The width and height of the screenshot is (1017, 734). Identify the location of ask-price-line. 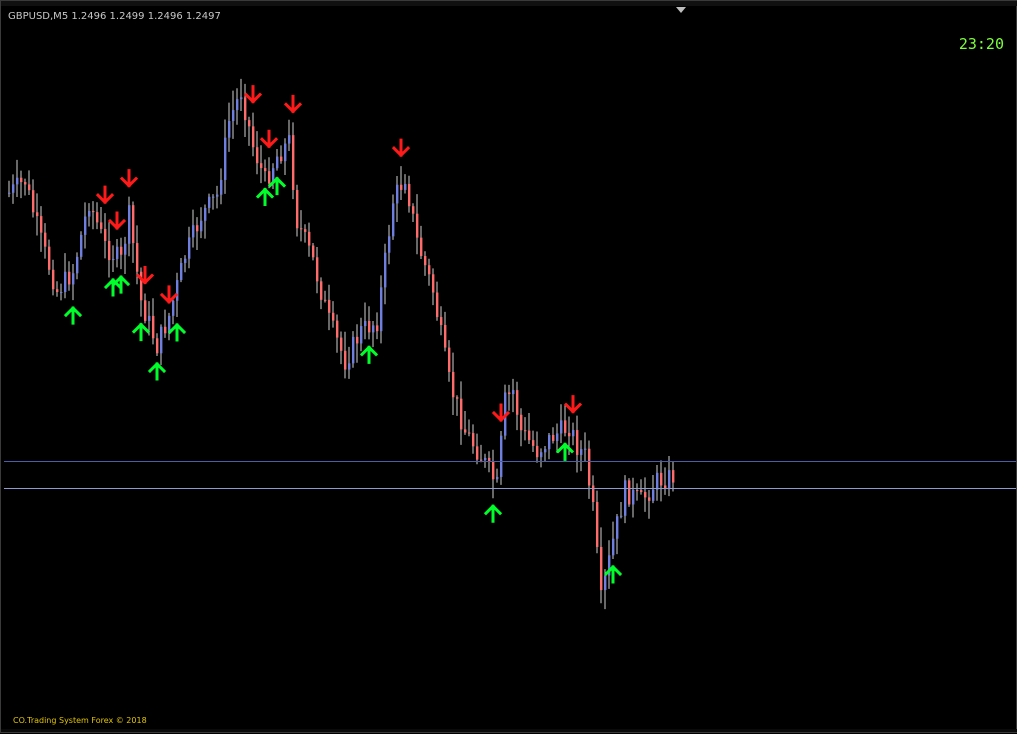
(510, 488).